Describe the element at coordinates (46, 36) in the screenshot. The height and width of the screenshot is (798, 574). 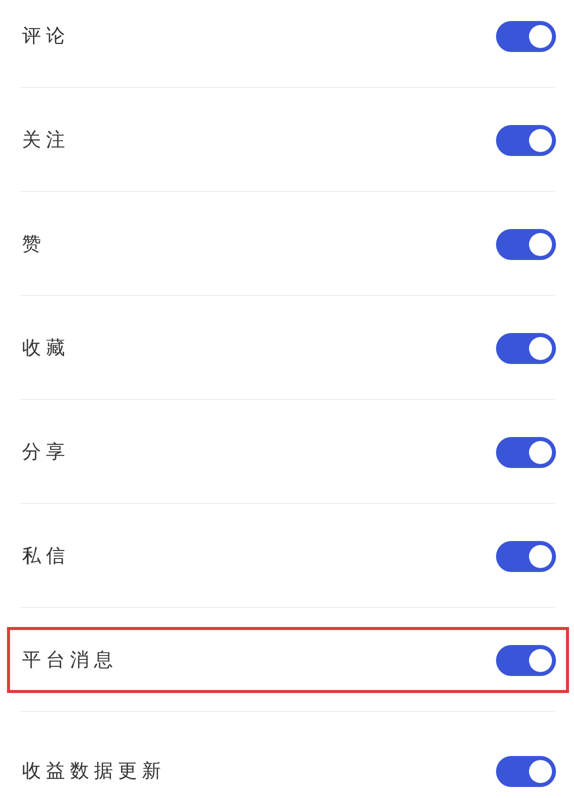
I see `setting-label: 评论` at that location.